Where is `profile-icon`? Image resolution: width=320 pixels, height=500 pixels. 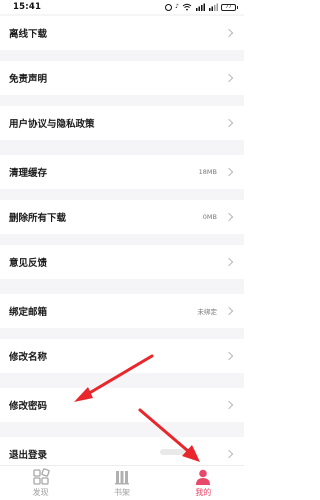
profile-icon is located at coordinates (203, 477).